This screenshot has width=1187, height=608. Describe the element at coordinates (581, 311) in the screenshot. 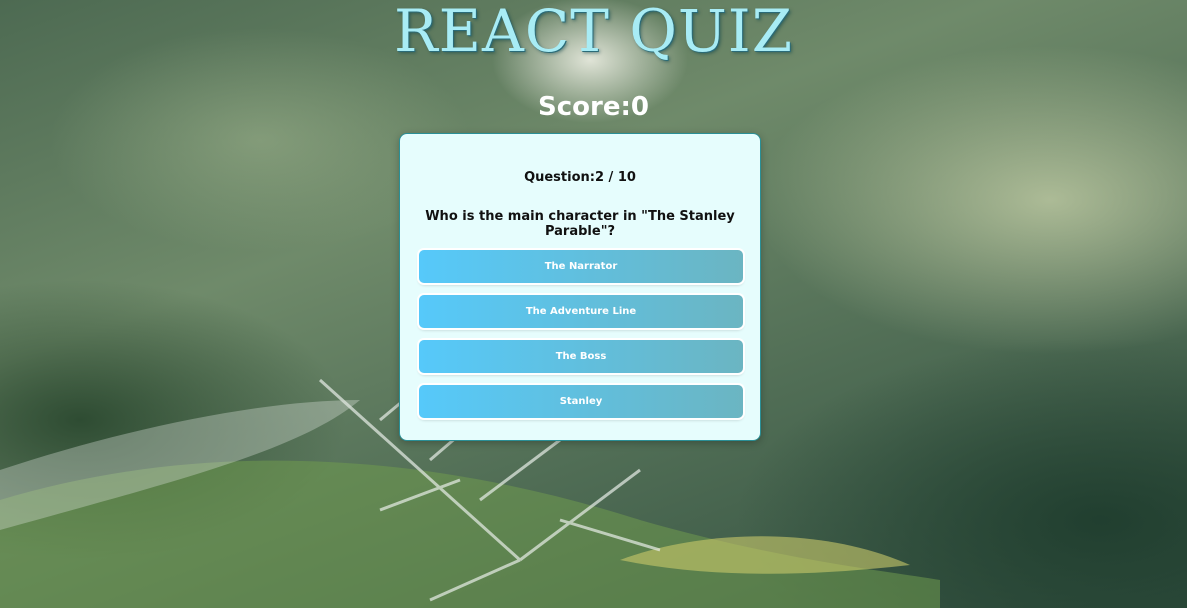

I see `answer-button-the-adventure-line: The Adventure Line` at that location.